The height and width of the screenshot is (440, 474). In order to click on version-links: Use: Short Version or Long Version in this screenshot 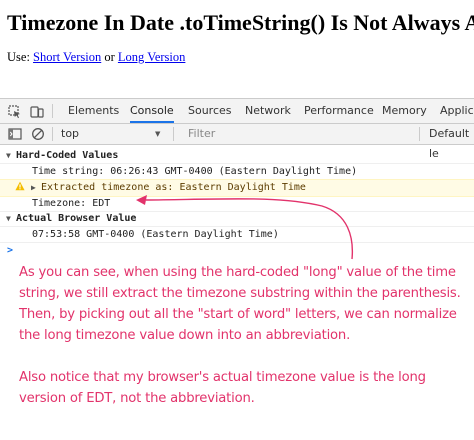, I will do `click(96, 57)`.